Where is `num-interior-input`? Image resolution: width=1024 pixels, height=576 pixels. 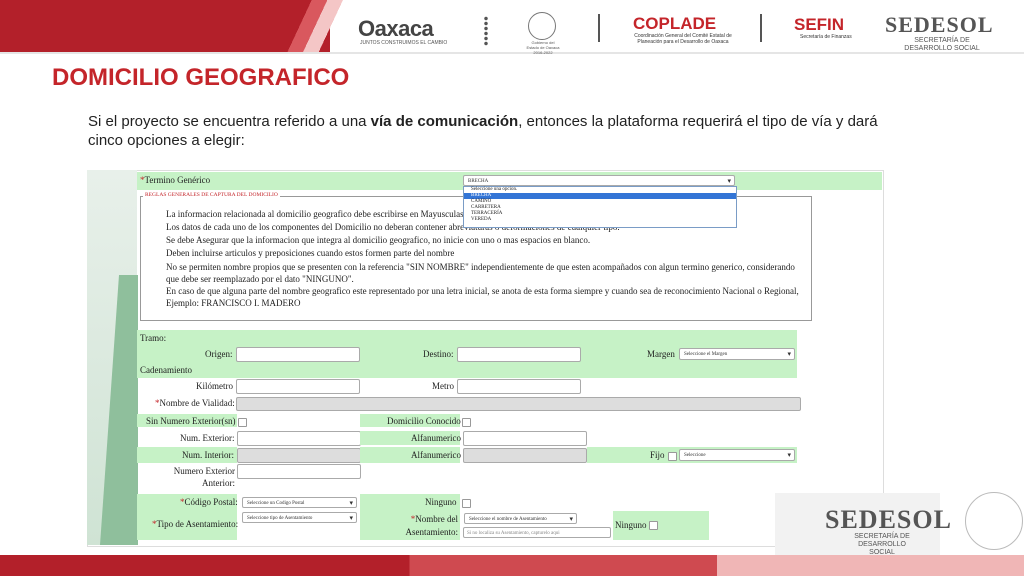
num-interior-input is located at coordinates (299, 455).